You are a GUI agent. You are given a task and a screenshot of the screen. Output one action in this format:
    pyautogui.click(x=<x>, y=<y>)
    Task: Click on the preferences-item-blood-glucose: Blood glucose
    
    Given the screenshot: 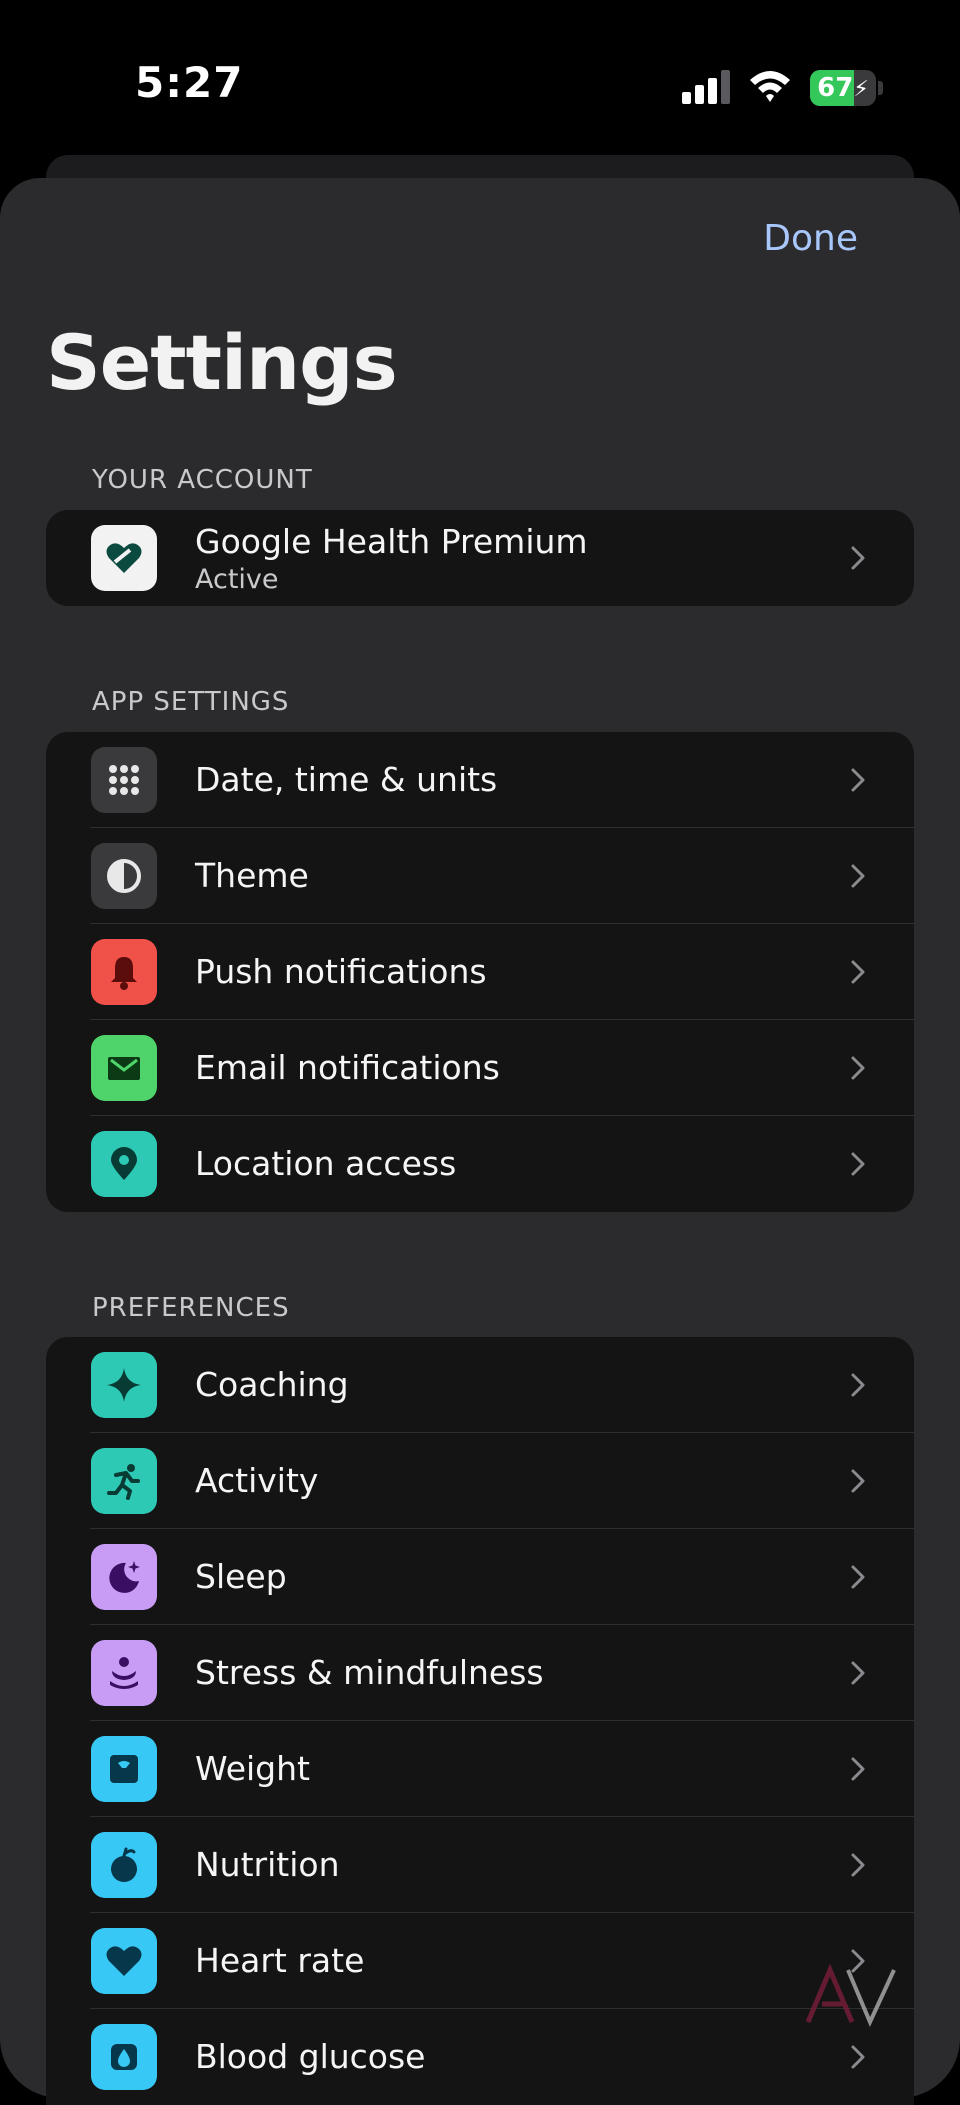 What is the action you would take?
    pyautogui.click(x=480, y=2057)
    